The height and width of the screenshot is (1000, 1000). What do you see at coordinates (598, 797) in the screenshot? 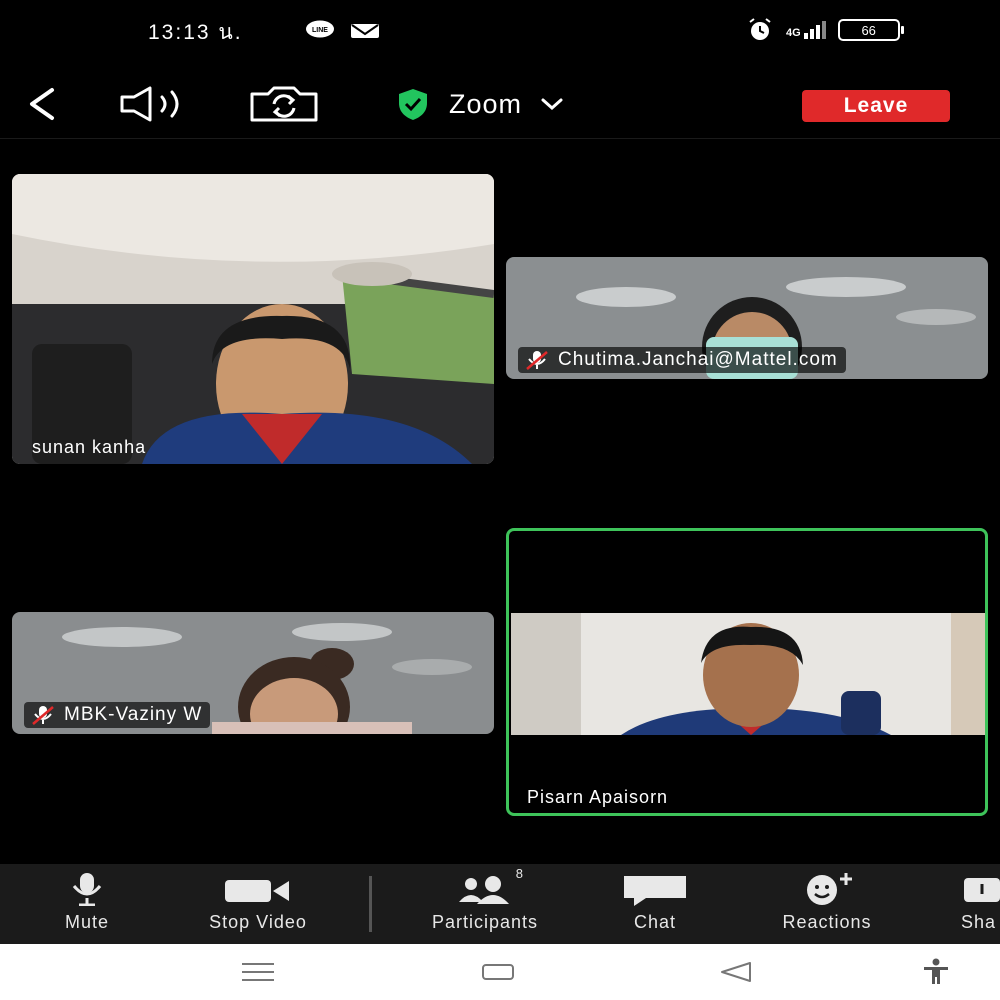
I see `participant-name: Pisarn Apaisorn` at bounding box center [598, 797].